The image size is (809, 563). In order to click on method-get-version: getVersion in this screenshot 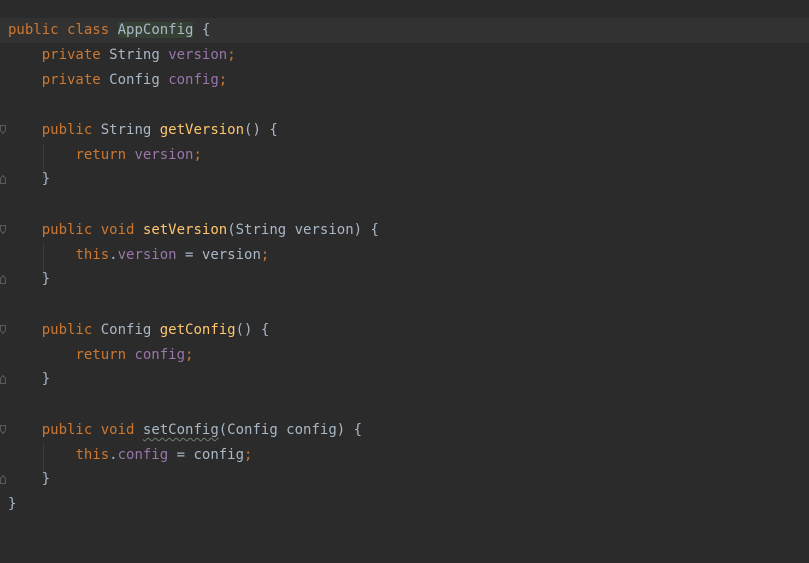, I will do `click(202, 130)`.